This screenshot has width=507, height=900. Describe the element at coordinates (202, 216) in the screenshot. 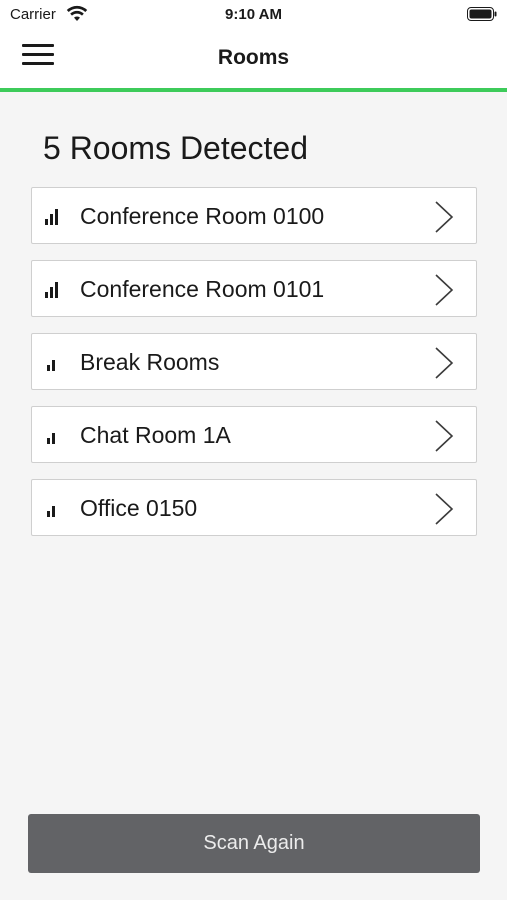

I see `room-name: Conference Room 0100` at that location.